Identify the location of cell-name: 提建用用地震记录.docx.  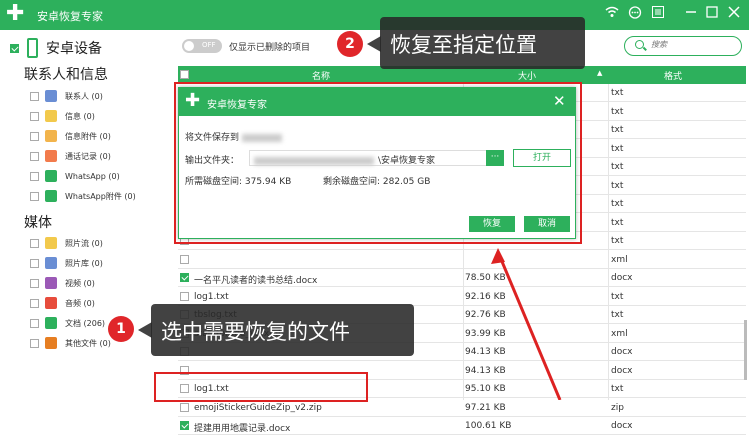
(242, 429).